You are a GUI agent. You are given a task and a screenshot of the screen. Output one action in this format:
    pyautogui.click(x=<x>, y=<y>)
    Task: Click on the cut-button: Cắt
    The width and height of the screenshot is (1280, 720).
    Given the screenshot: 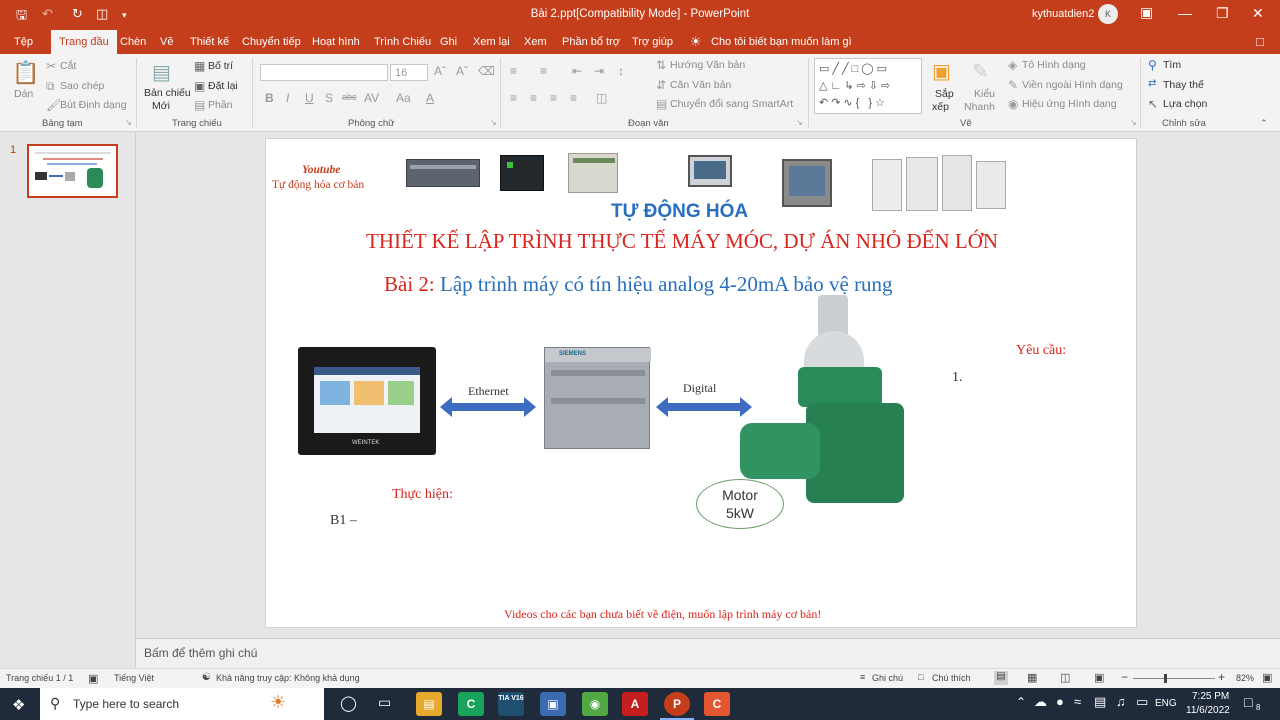 What is the action you would take?
    pyautogui.click(x=68, y=66)
    